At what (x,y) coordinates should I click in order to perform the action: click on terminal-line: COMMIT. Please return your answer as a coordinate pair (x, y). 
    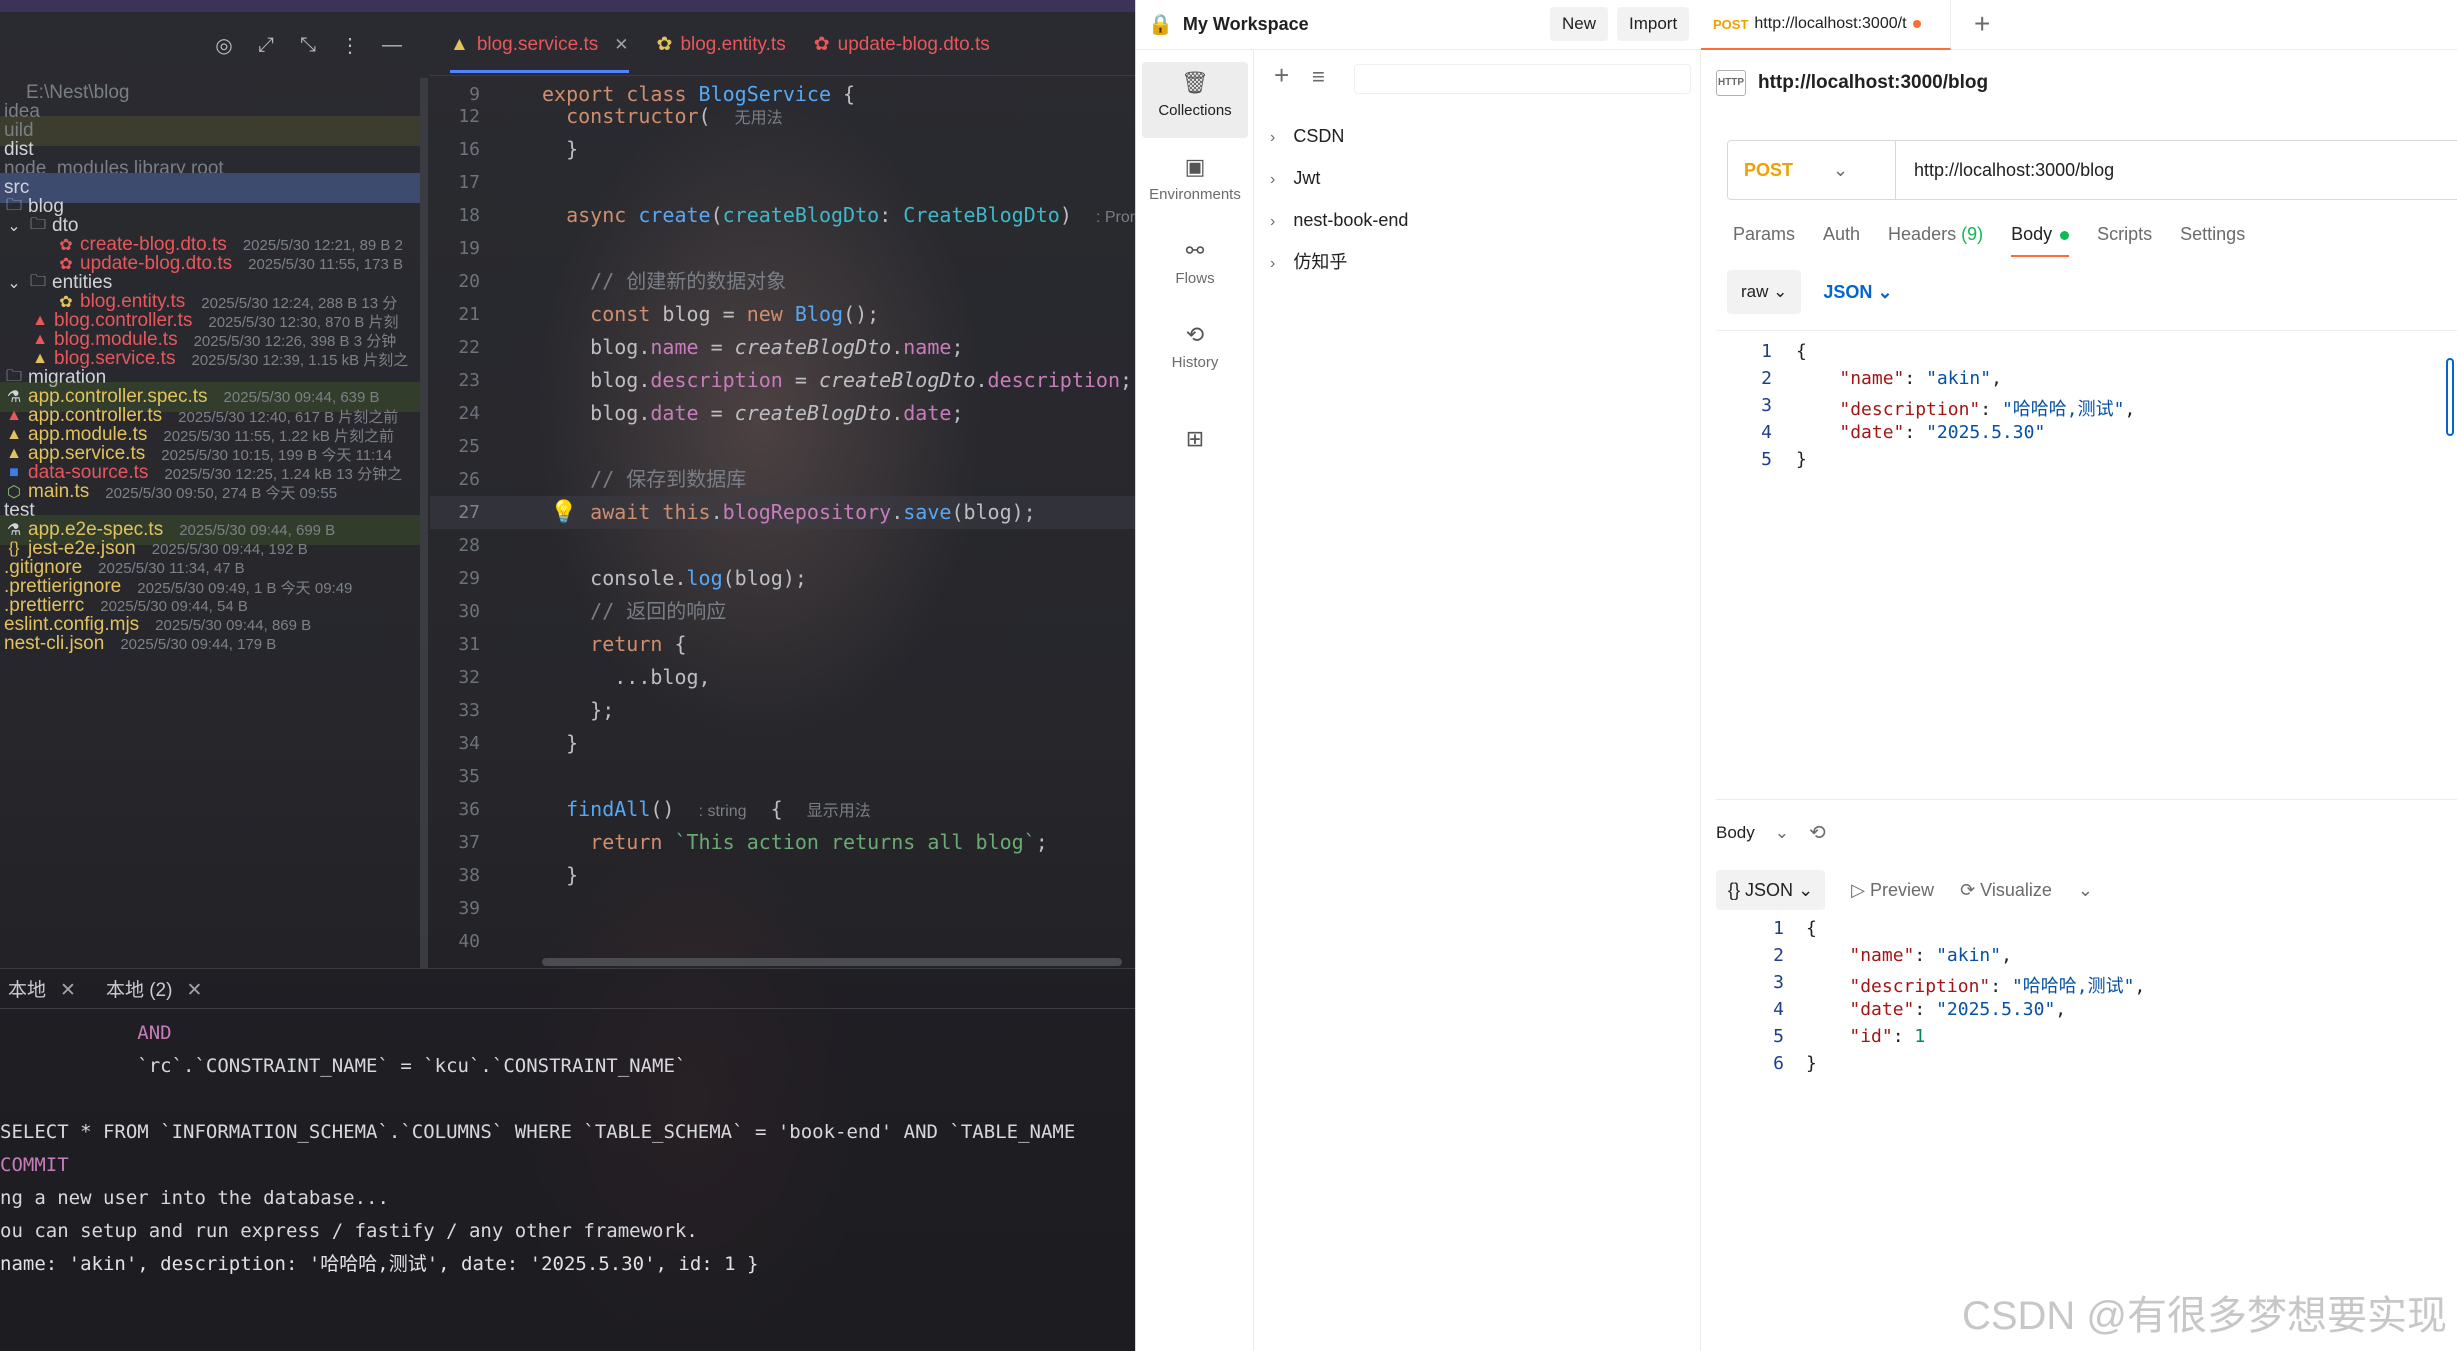
    Looking at the image, I should click on (34, 1165).